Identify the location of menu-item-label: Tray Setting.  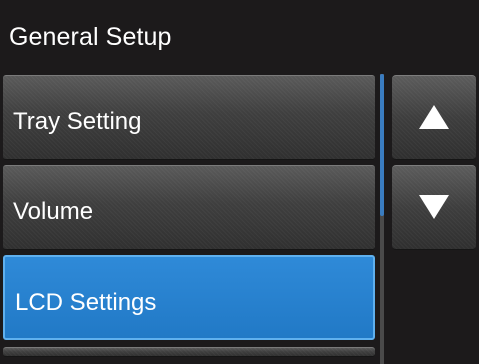
(77, 121).